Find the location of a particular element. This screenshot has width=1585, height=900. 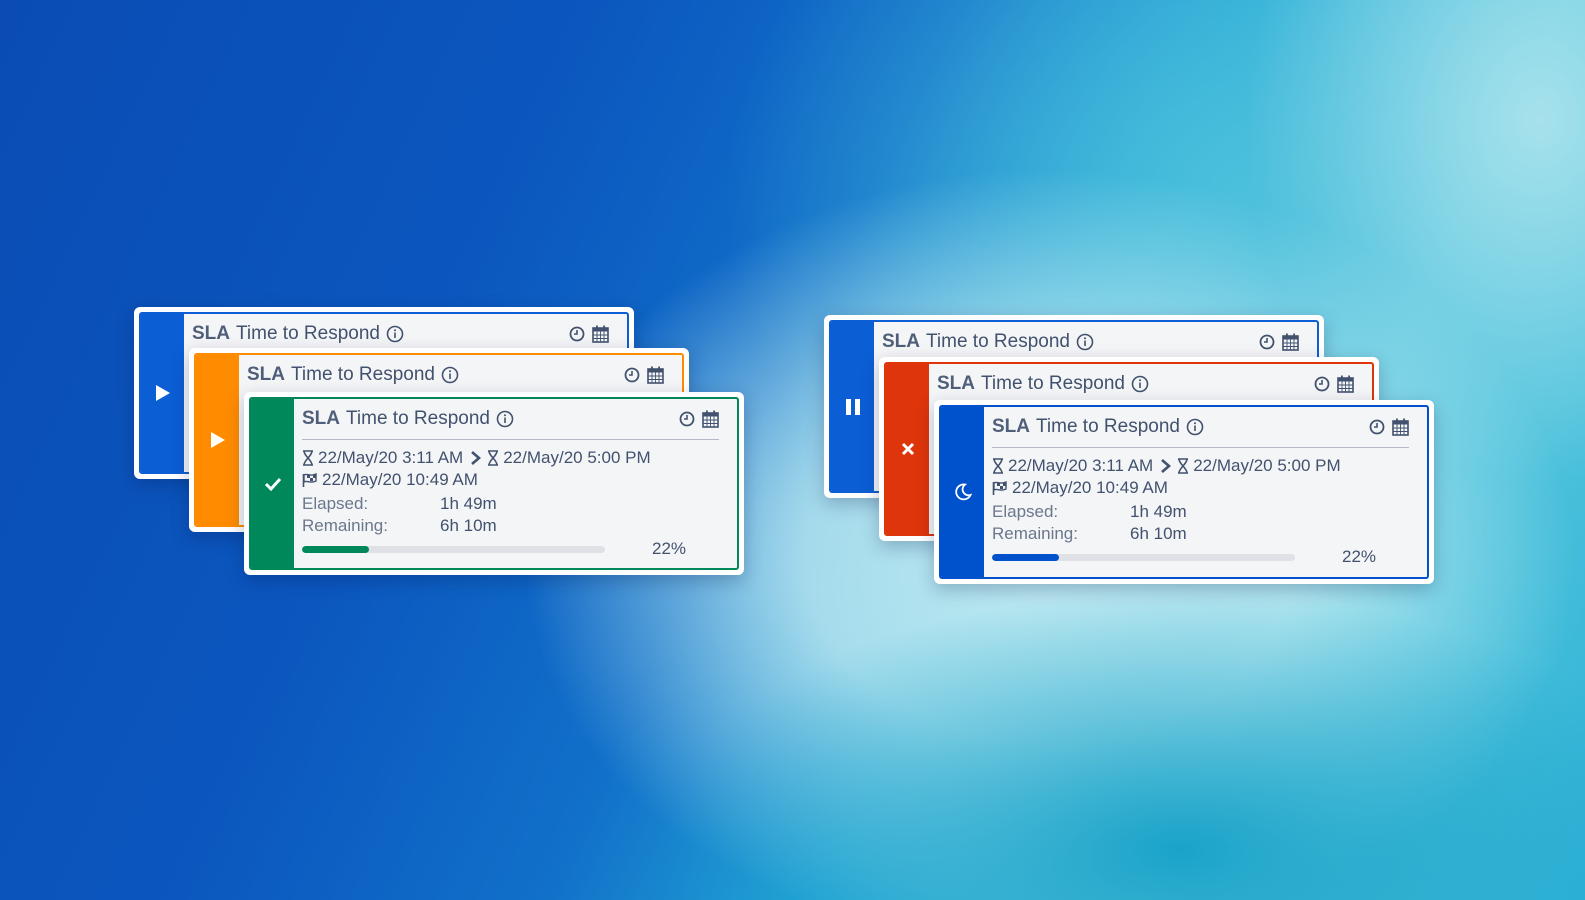

pause-icon is located at coordinates (852, 406).